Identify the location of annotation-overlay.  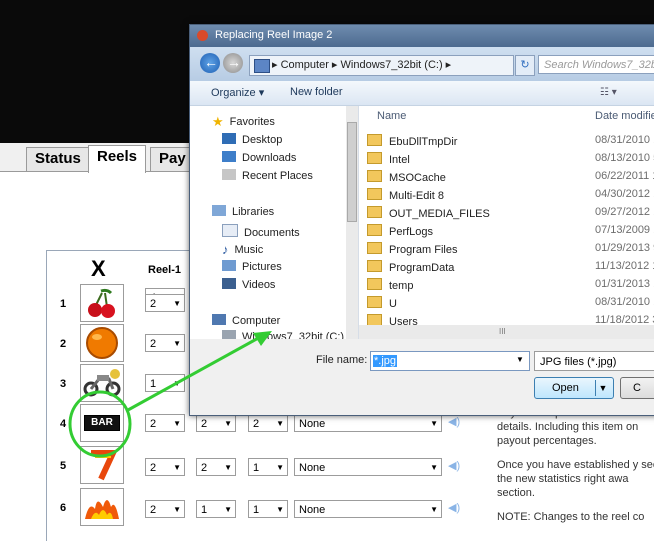
(170, 394).